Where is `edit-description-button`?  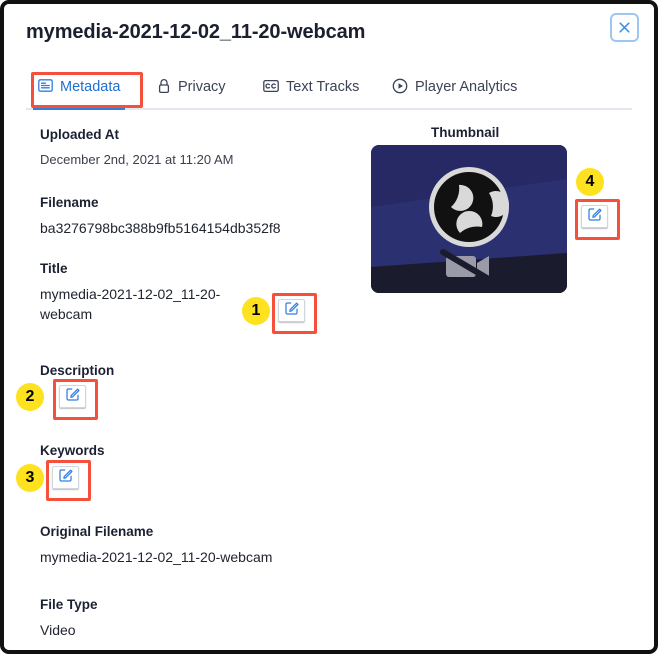
edit-description-button is located at coordinates (72, 396).